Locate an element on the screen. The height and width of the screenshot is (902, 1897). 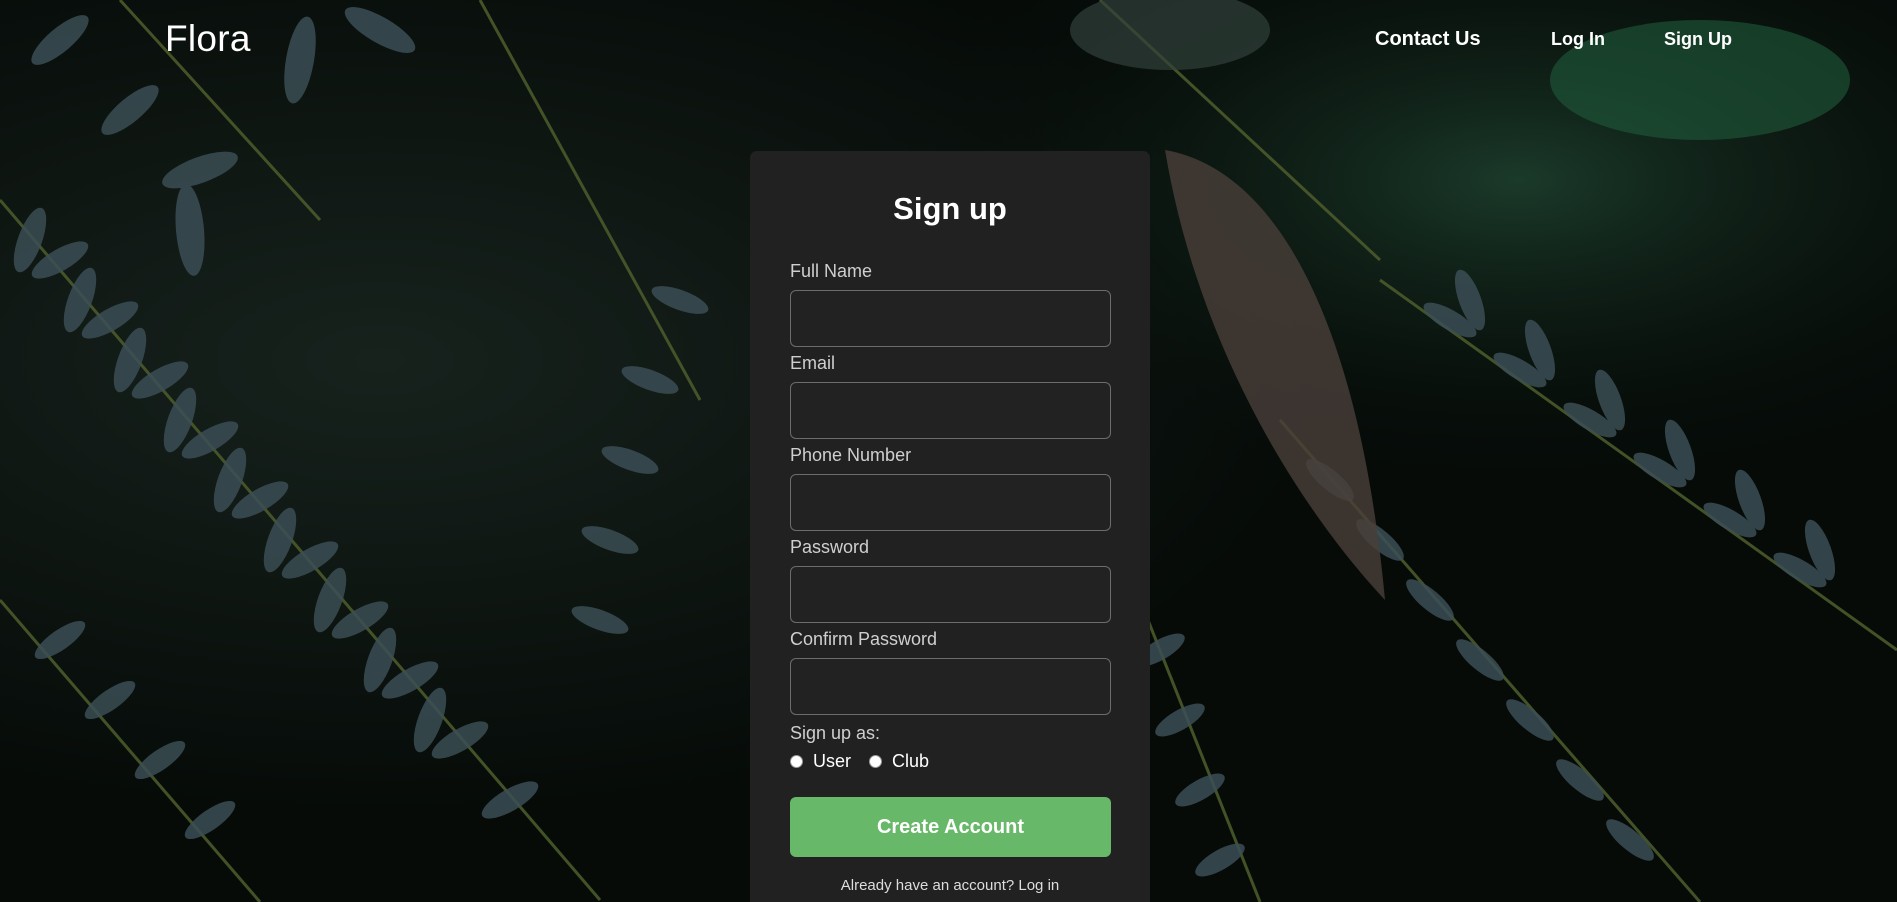
full-name-label: Full Name is located at coordinates (831, 271).